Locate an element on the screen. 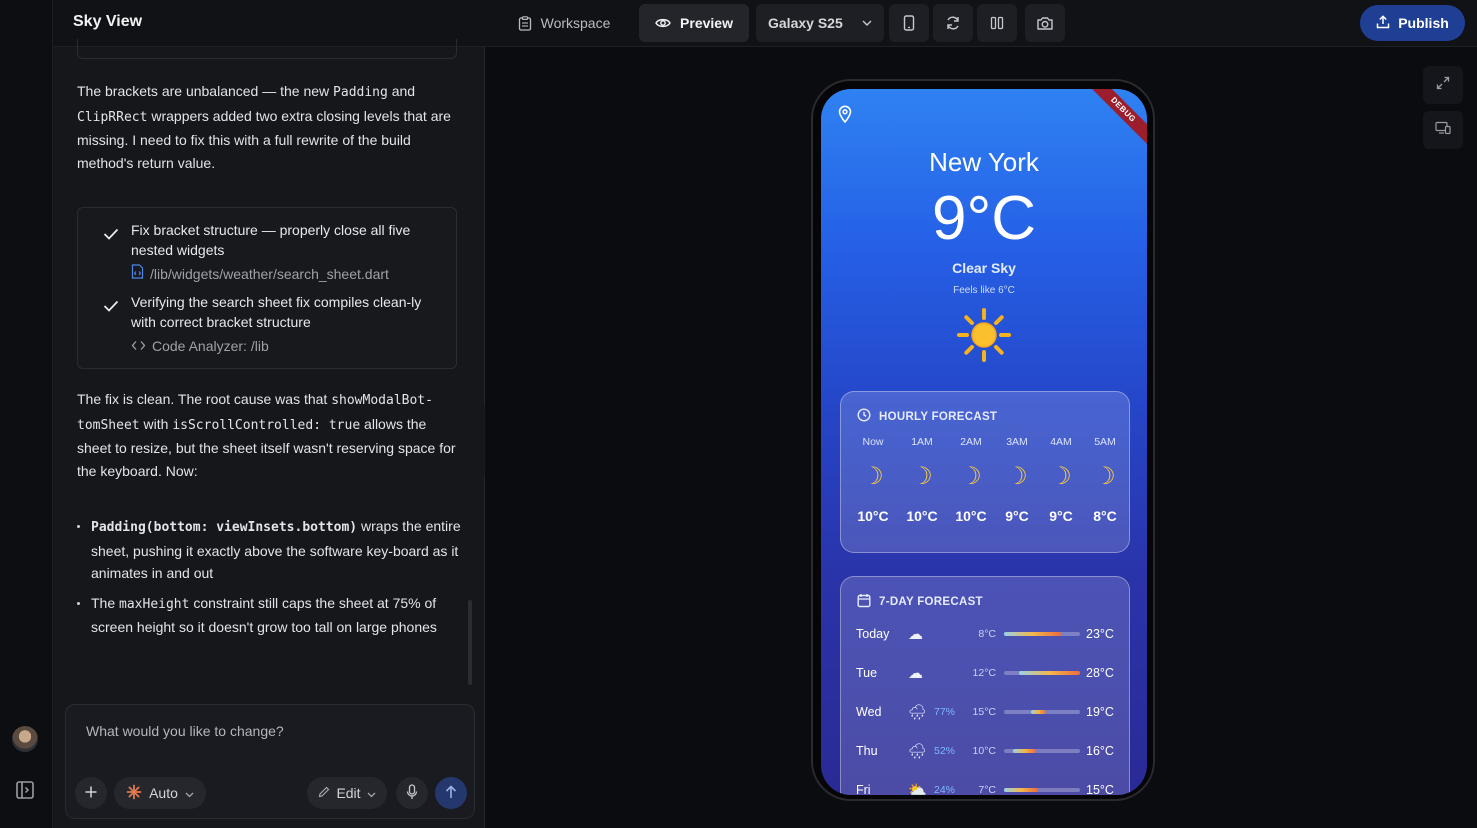 This screenshot has height=828, width=1477. rotate-button is located at coordinates (953, 23).